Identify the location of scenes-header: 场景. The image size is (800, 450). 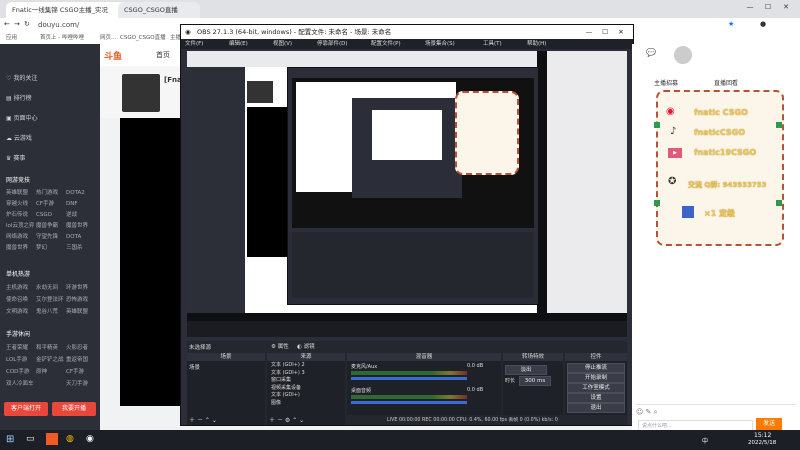
(226, 357).